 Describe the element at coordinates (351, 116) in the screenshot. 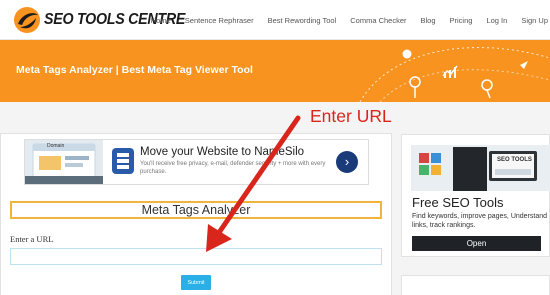

I see `enter-url-annotation: Enter URL` at that location.